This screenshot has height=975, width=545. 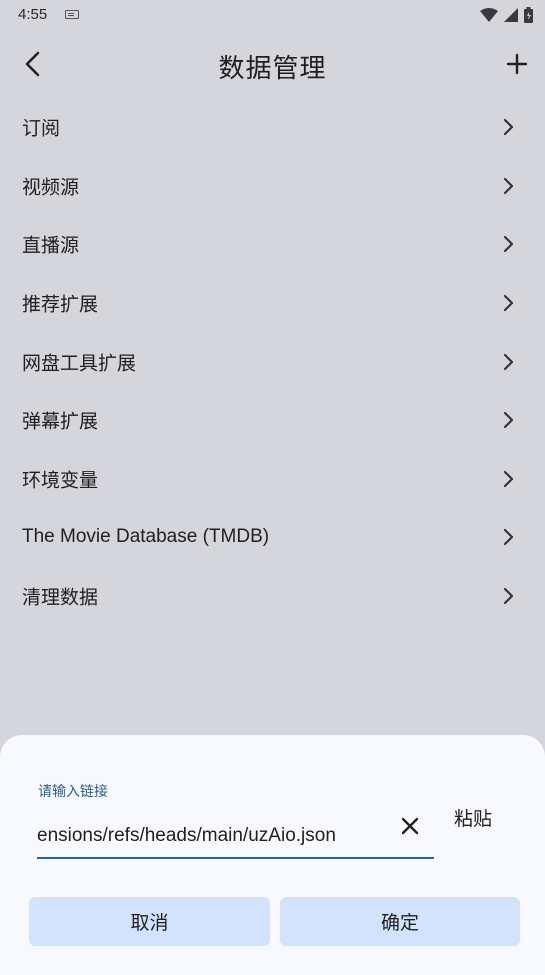 What do you see at coordinates (489, 15) in the screenshot?
I see `wifi-icon` at bounding box center [489, 15].